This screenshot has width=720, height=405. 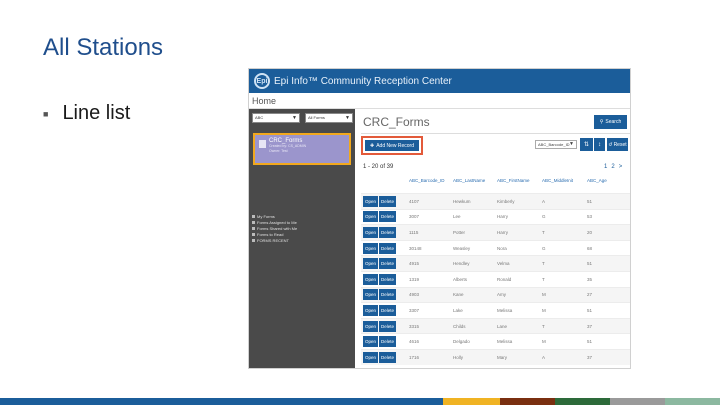 I want to click on add-button-label: Add New Record, so click(x=395, y=145).